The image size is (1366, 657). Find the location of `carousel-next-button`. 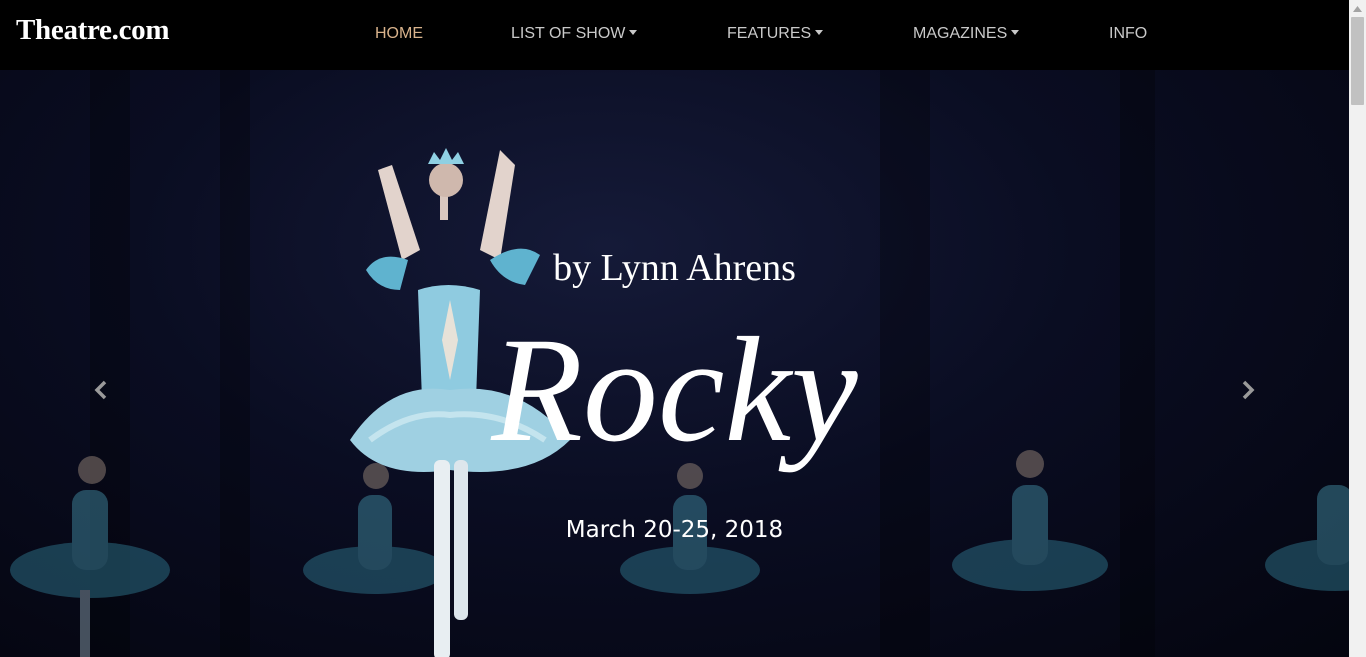

carousel-next-button is located at coordinates (1248, 390).